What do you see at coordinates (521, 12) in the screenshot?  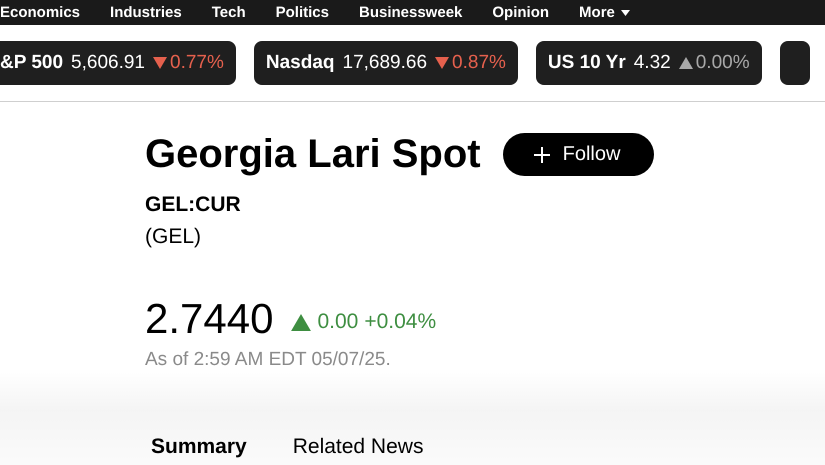 I see `nav-link: Opinion` at bounding box center [521, 12].